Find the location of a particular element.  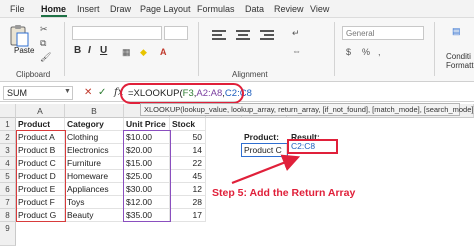

tab-formulas: Formulas is located at coordinates (216, 9).